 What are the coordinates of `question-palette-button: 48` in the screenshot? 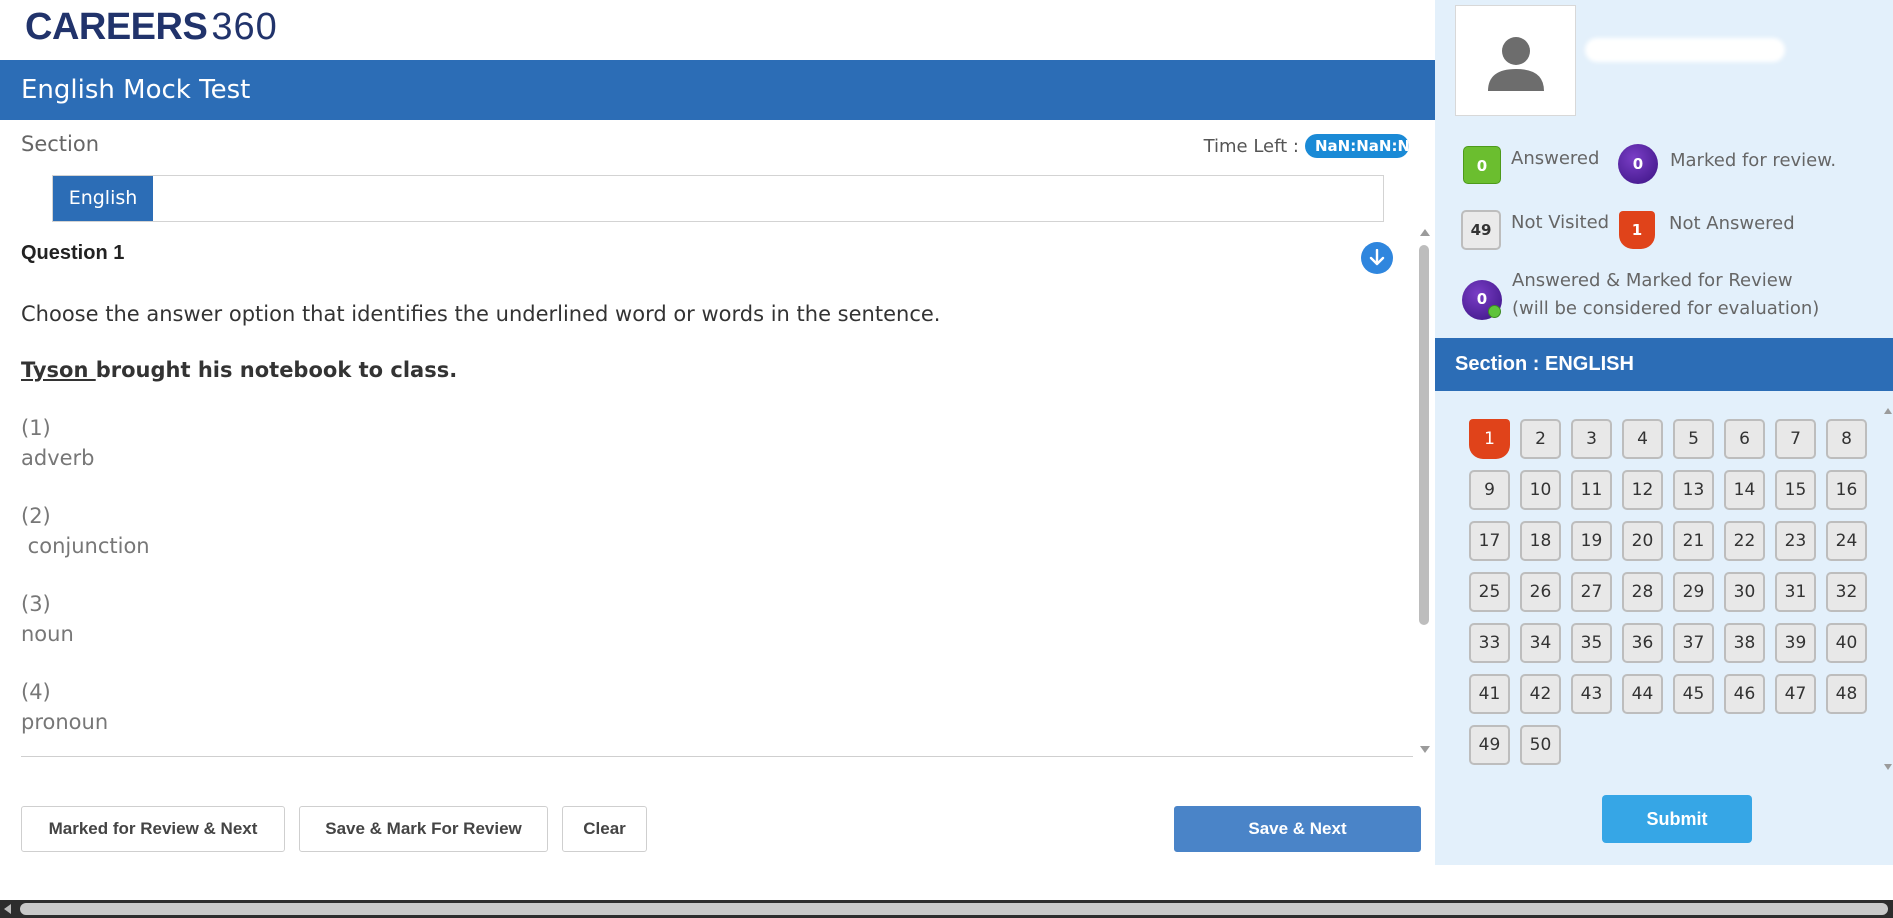 It's located at (1846, 694).